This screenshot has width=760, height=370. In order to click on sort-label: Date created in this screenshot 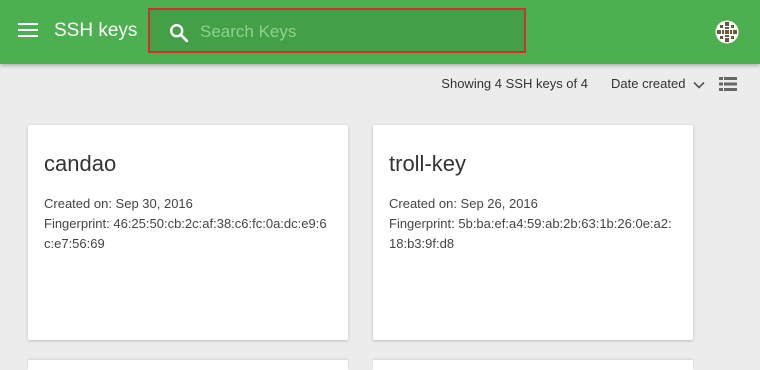, I will do `click(648, 83)`.